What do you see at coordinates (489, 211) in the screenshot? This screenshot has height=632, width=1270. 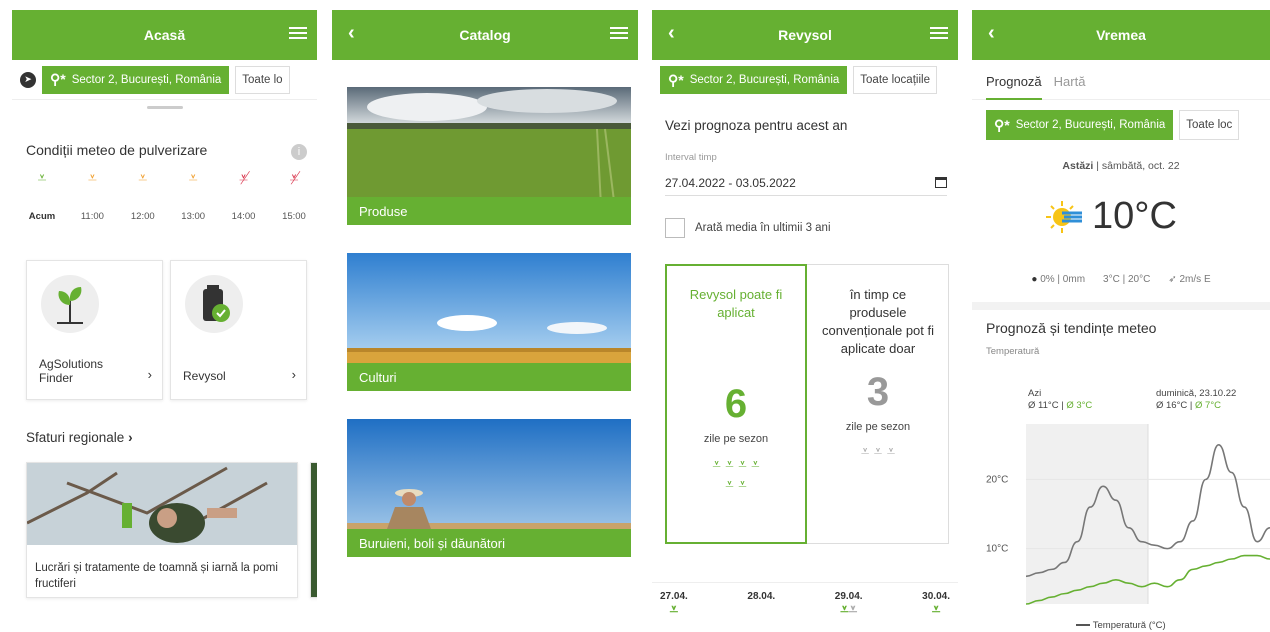 I see `catalog-card-label: Produse` at bounding box center [489, 211].